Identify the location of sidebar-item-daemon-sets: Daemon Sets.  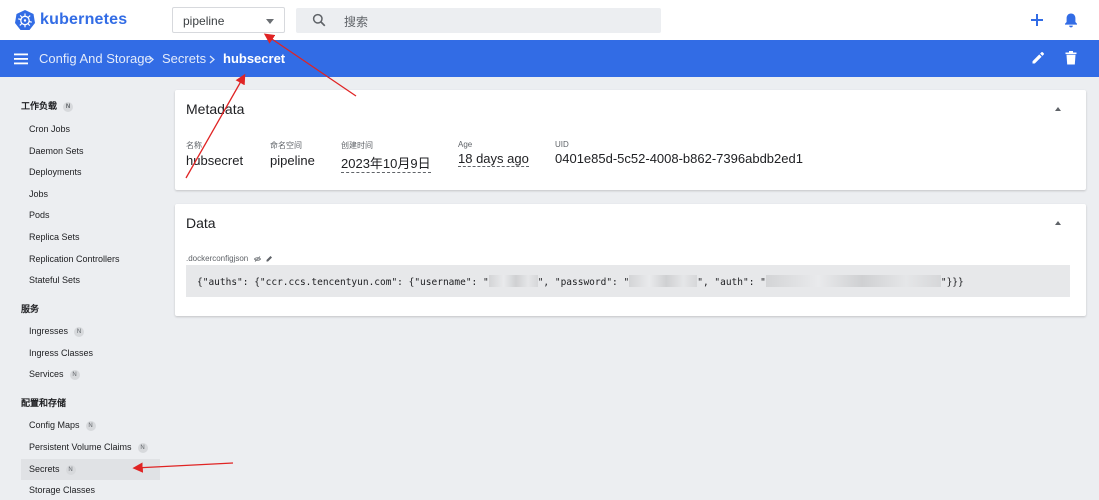
(90, 151).